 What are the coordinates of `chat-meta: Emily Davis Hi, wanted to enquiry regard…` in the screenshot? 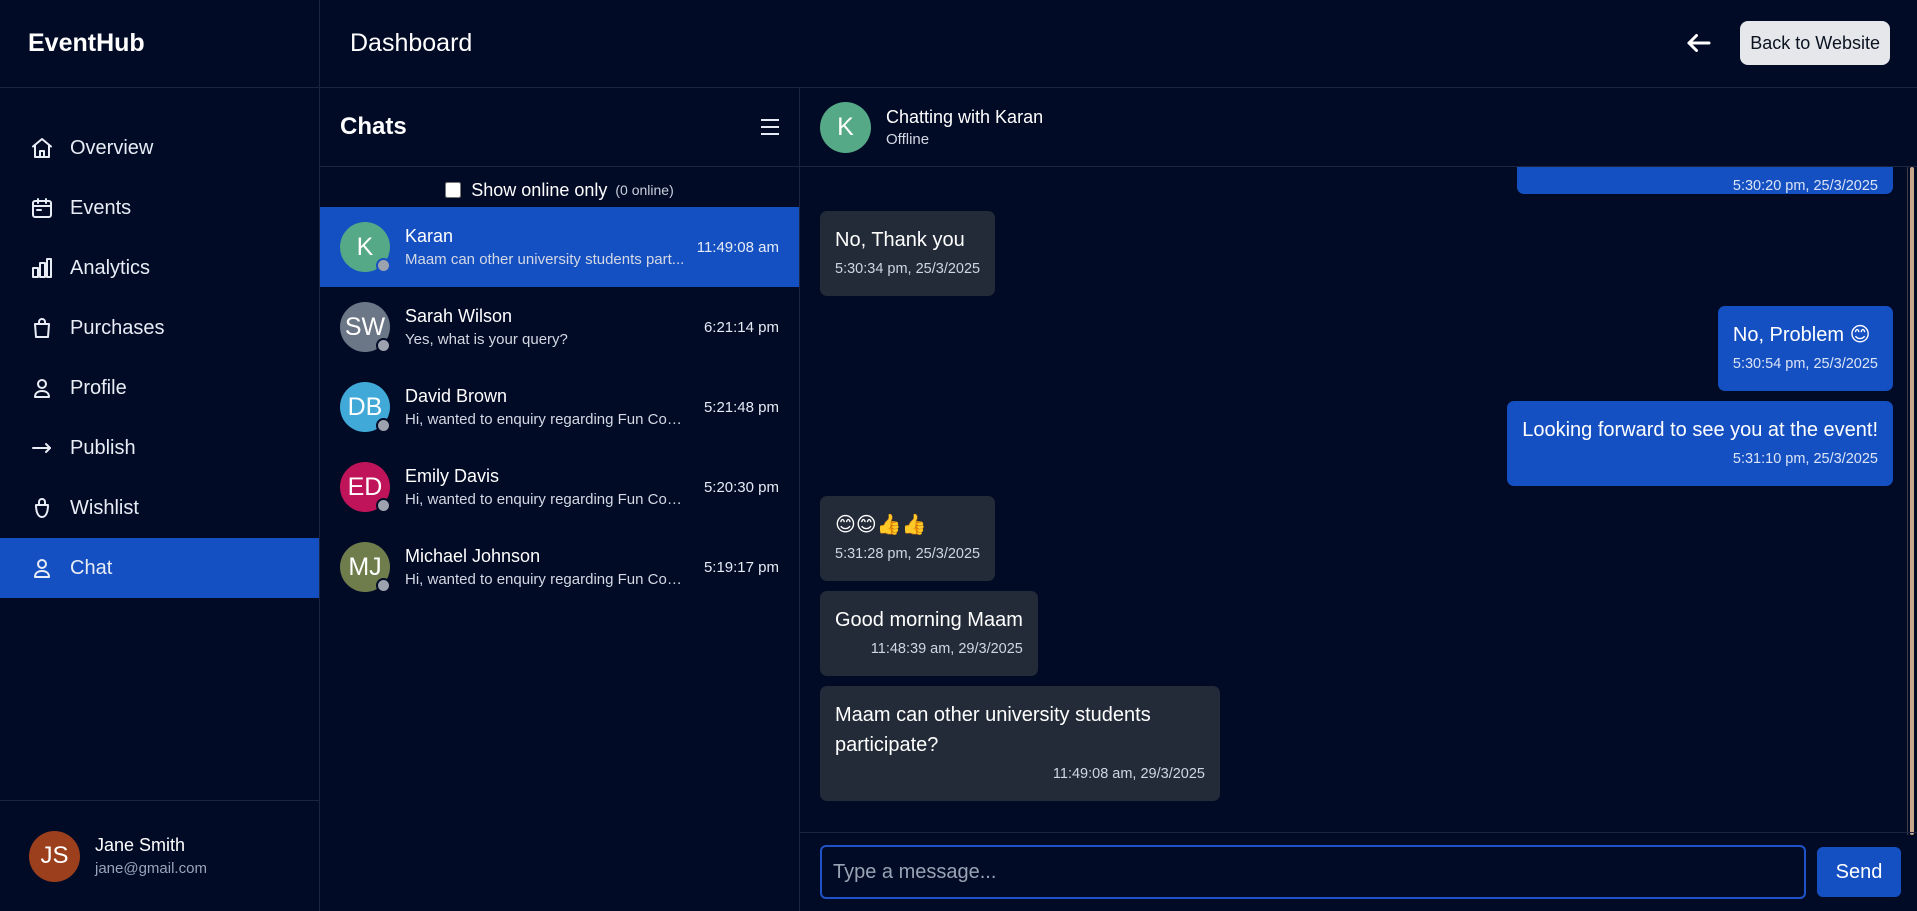 It's located at (549, 487).